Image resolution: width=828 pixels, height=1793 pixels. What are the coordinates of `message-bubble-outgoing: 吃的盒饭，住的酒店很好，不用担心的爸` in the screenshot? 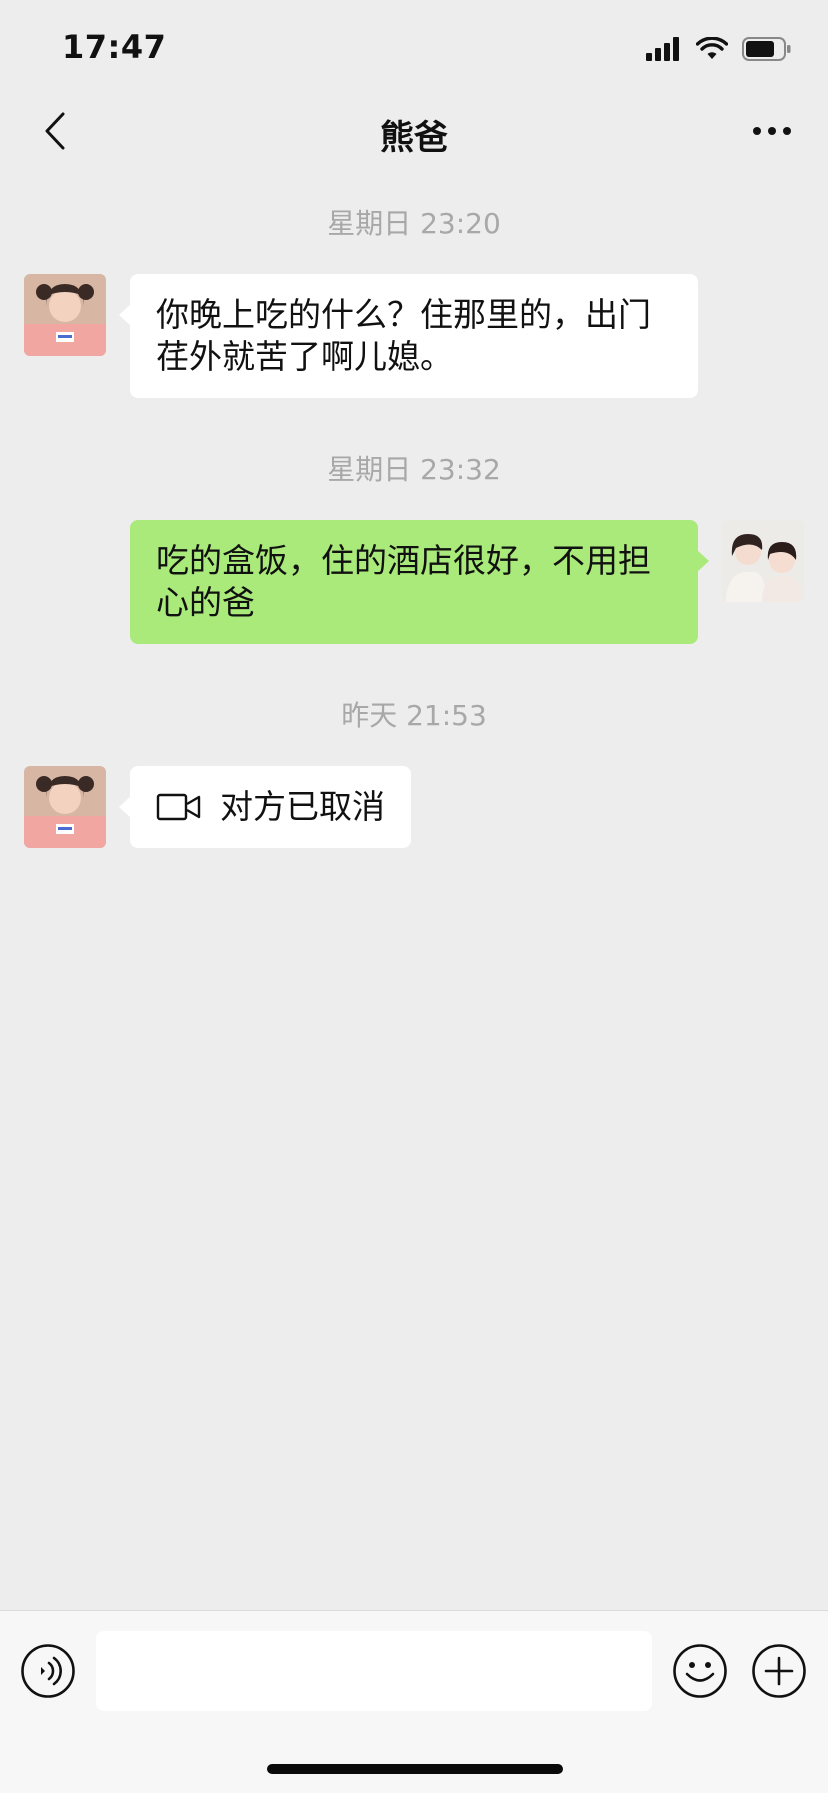 It's located at (419, 582).